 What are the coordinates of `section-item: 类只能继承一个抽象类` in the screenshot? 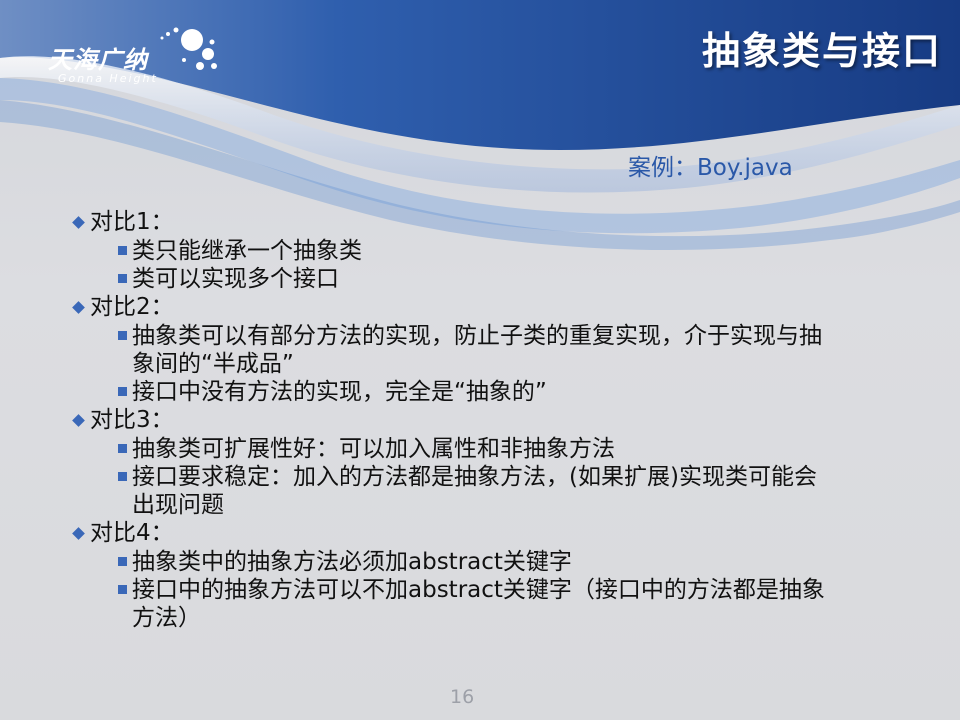 It's located at (475, 251).